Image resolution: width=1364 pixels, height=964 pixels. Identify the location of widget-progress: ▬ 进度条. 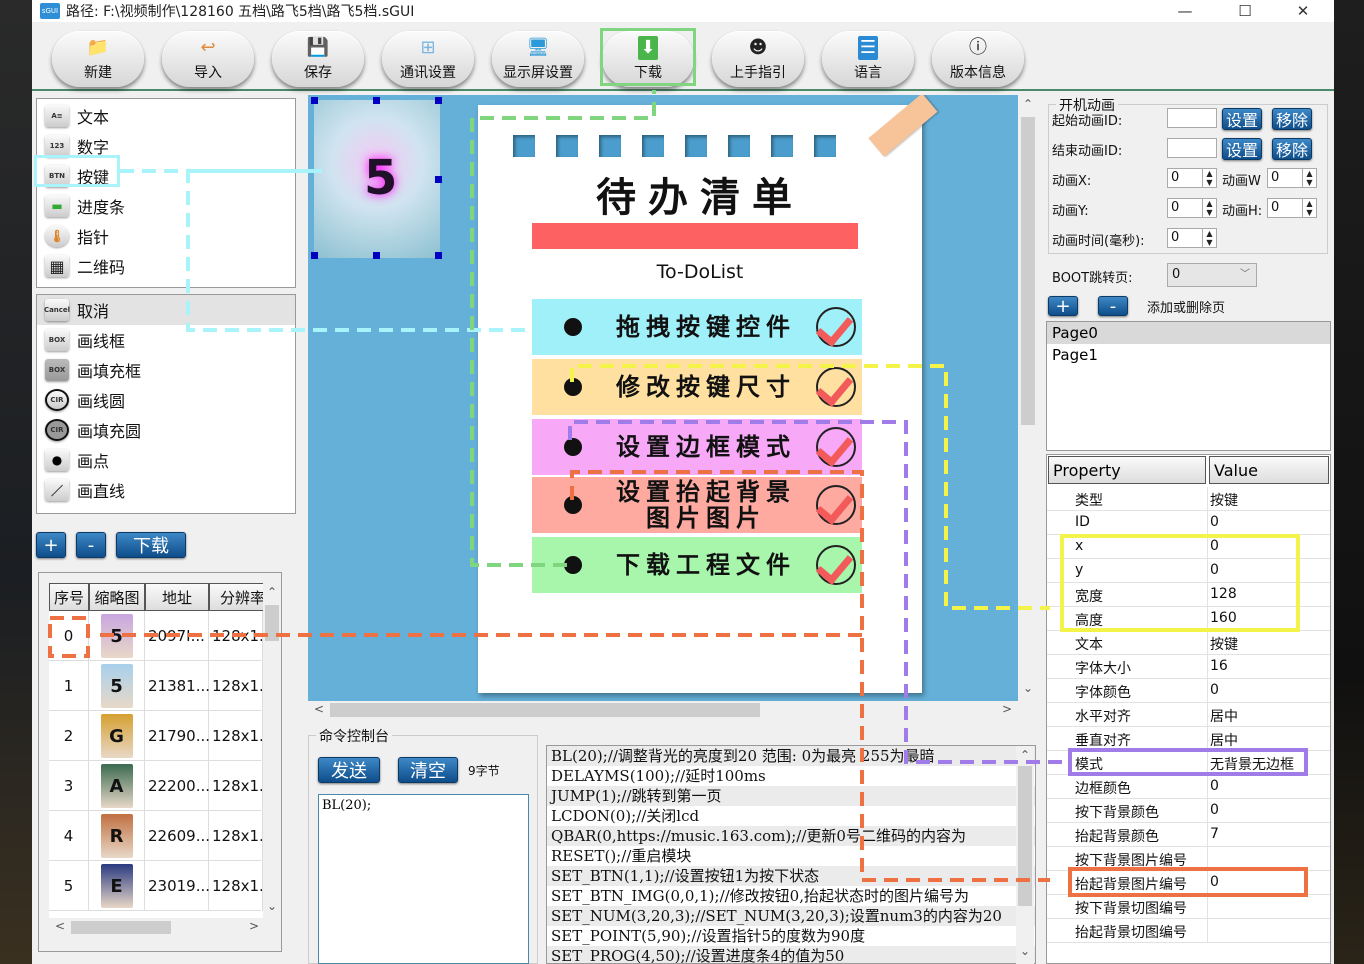
(166, 206).